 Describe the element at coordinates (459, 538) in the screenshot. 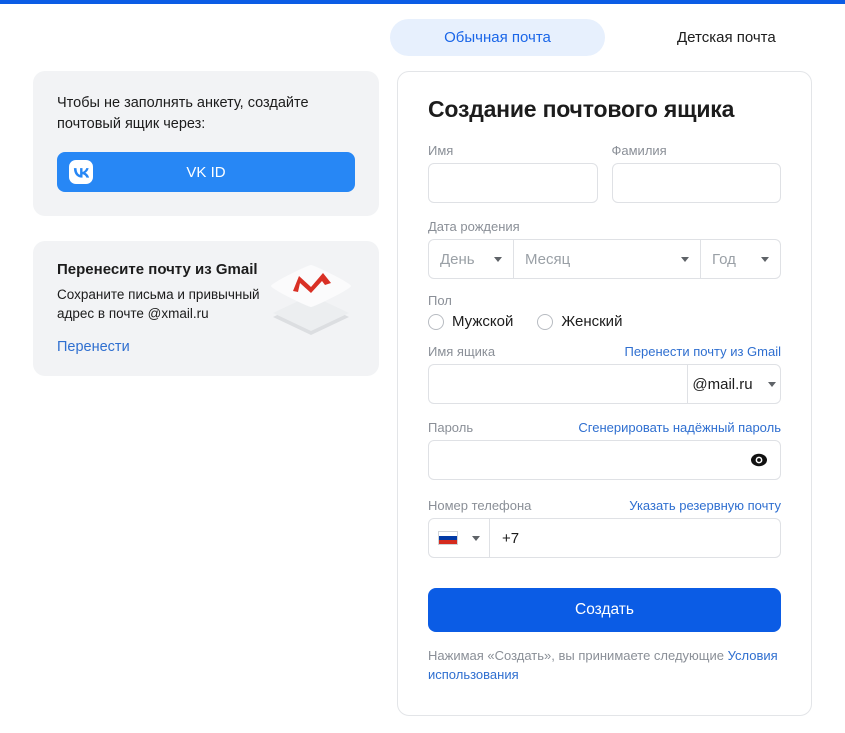

I see `country-code-select` at that location.